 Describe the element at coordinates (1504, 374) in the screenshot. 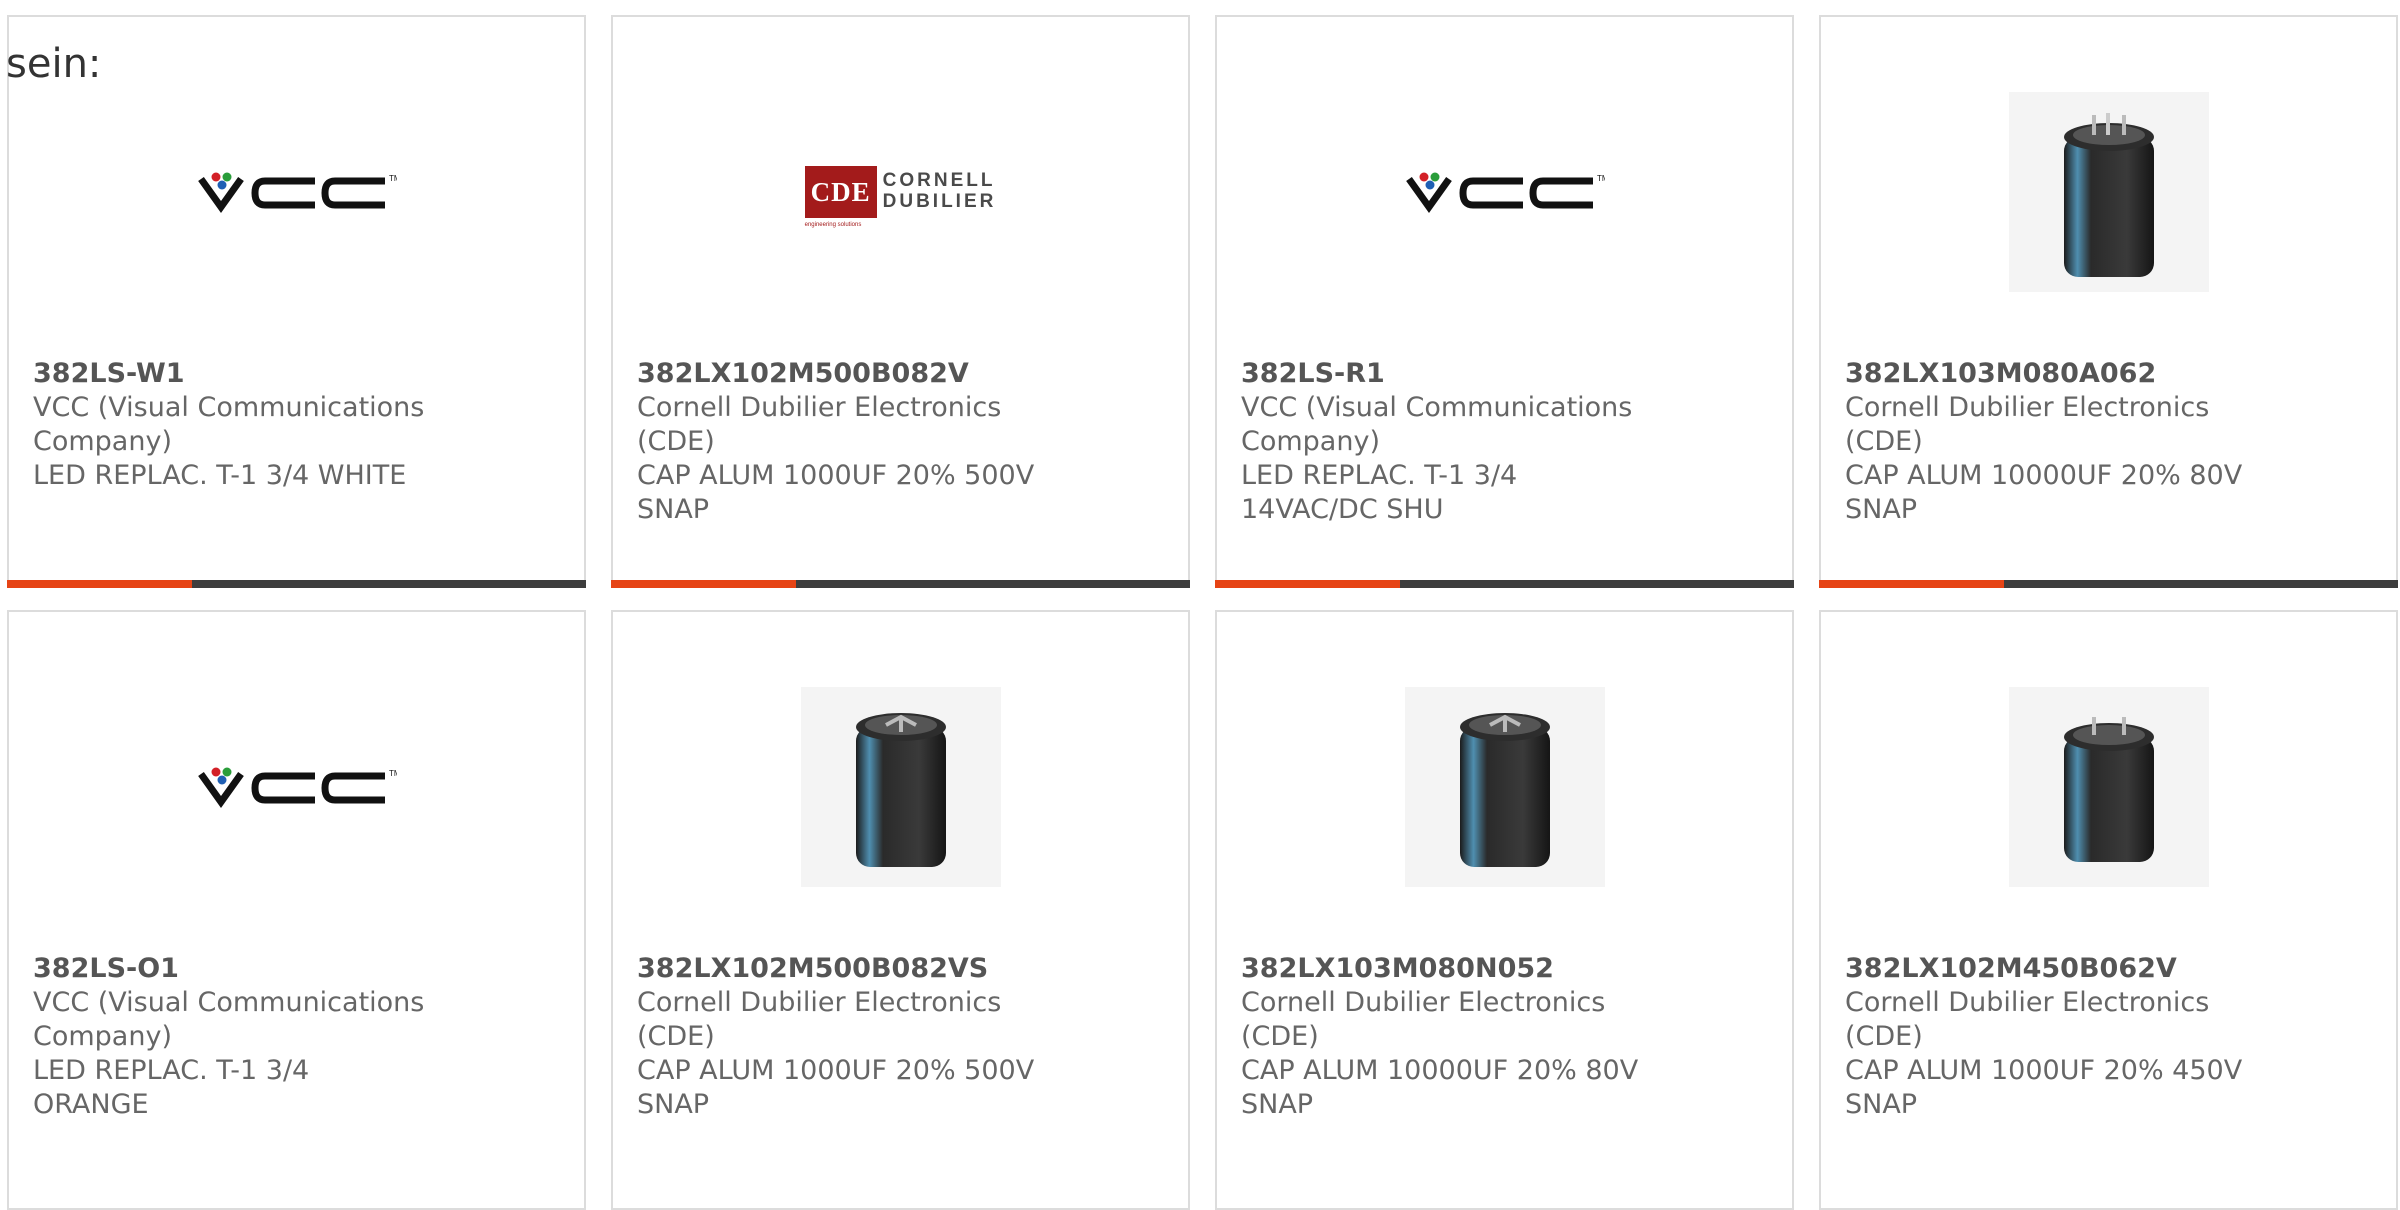

I see `part-number: 382LS-R1` at that location.